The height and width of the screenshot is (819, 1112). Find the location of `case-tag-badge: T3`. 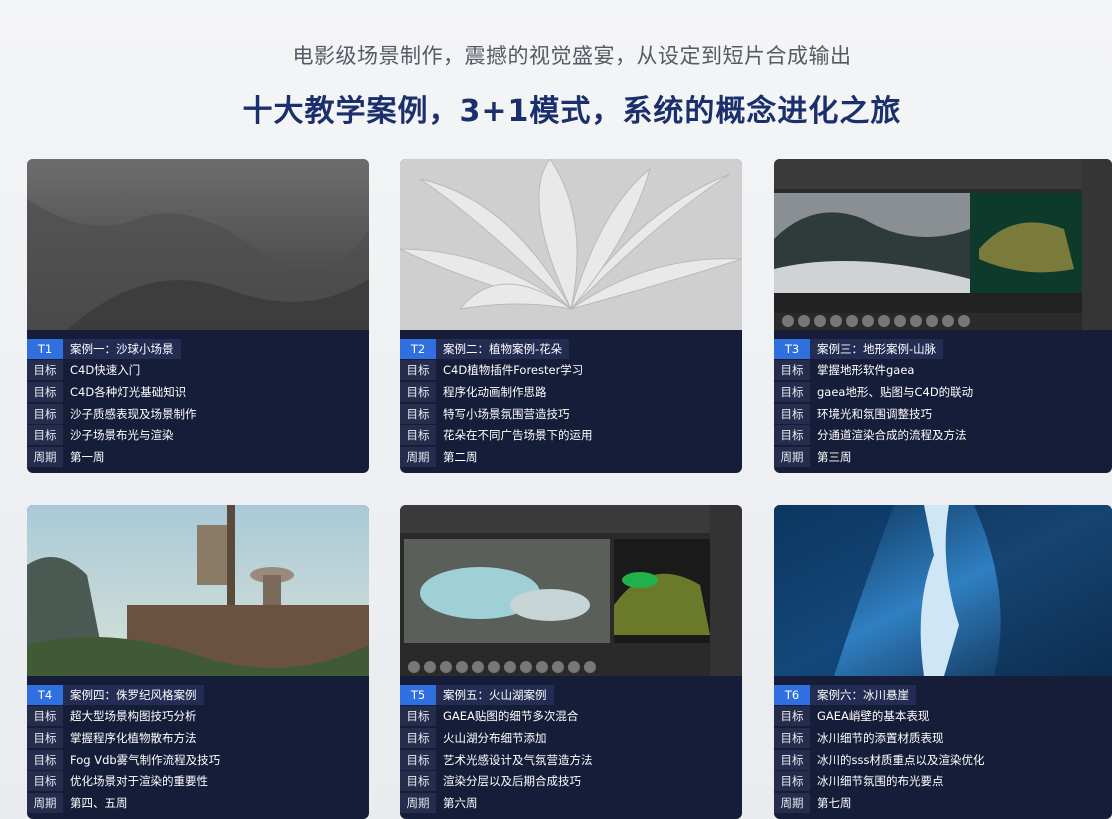

case-tag-badge: T3 is located at coordinates (792, 348).